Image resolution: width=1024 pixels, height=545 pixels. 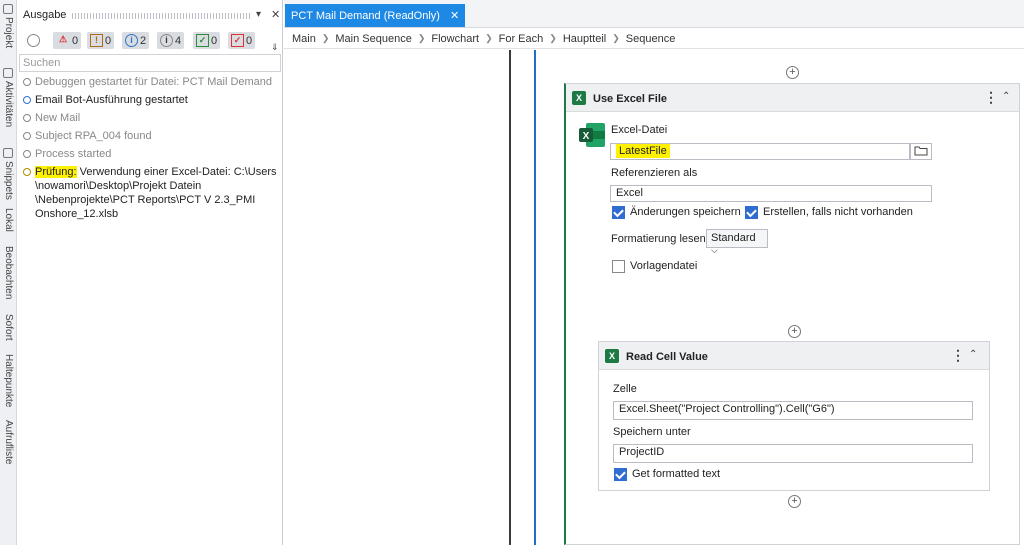 I want to click on excel-large-icon: X, so click(x=592, y=135).